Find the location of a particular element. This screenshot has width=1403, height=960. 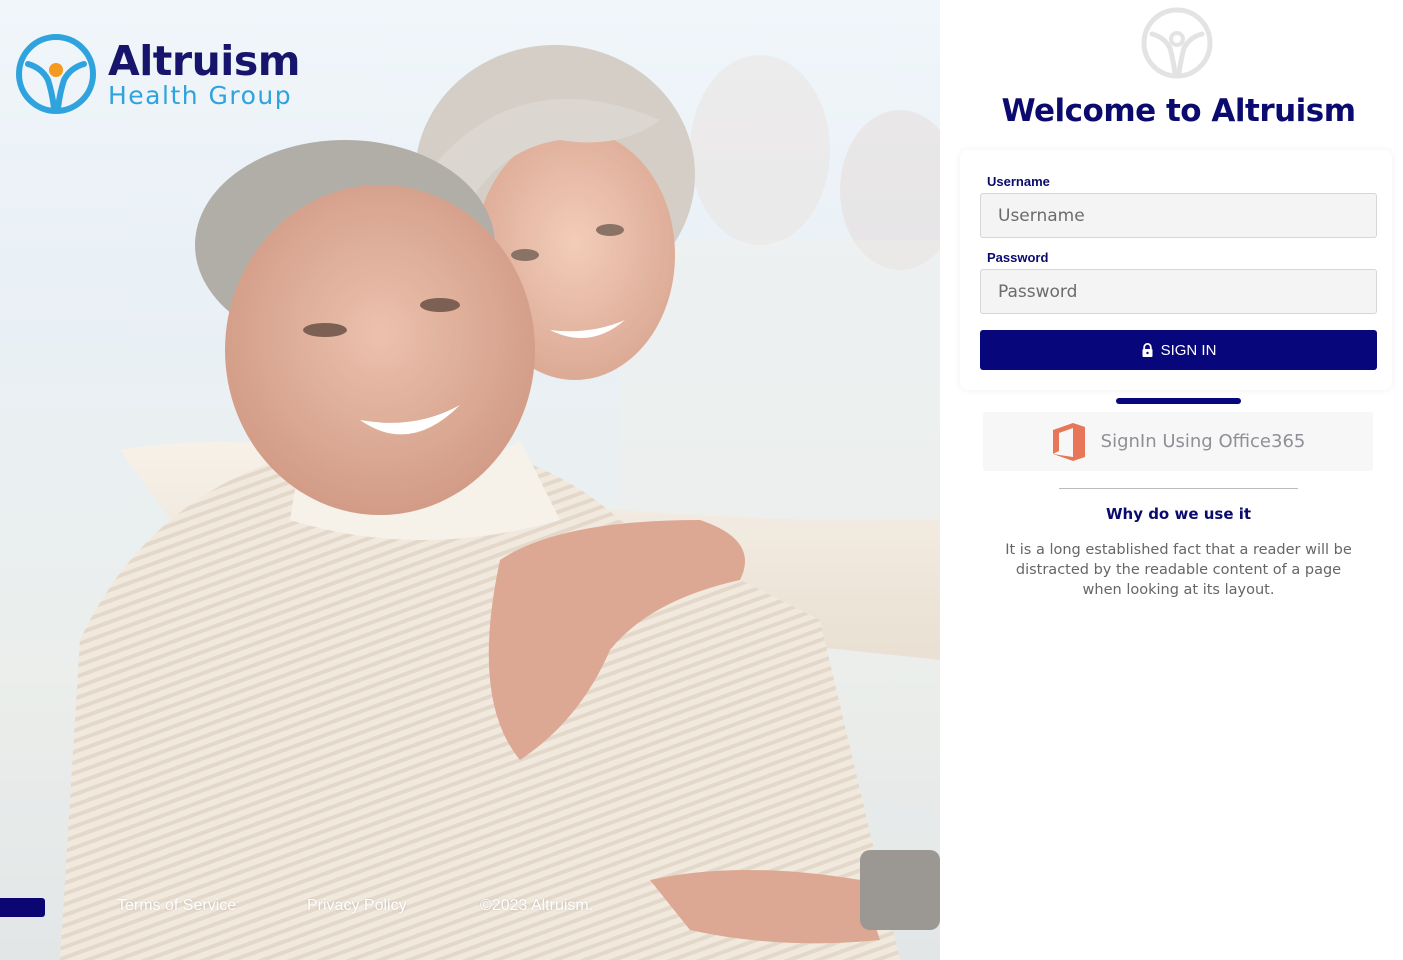

brand-subtitle: Health Group is located at coordinates (200, 95).